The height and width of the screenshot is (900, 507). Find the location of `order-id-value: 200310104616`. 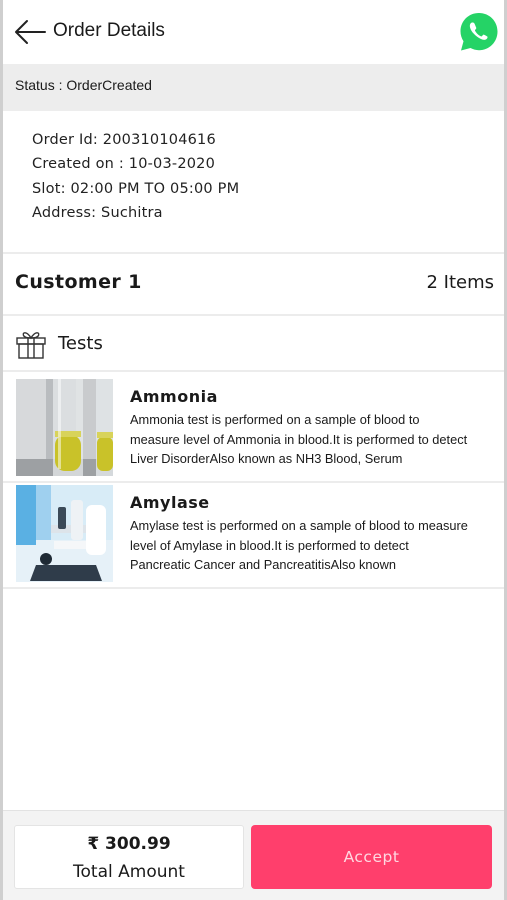

order-id-value: 200310104616 is located at coordinates (159, 140).